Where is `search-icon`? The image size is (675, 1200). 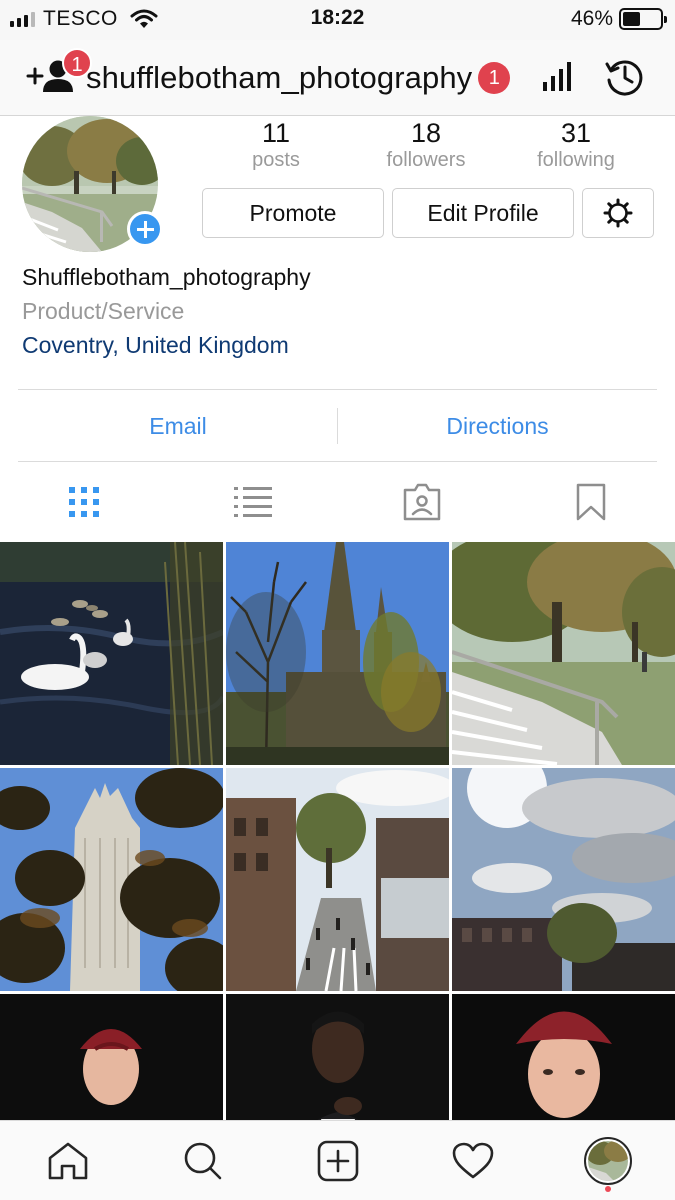 search-icon is located at coordinates (202, 1161).